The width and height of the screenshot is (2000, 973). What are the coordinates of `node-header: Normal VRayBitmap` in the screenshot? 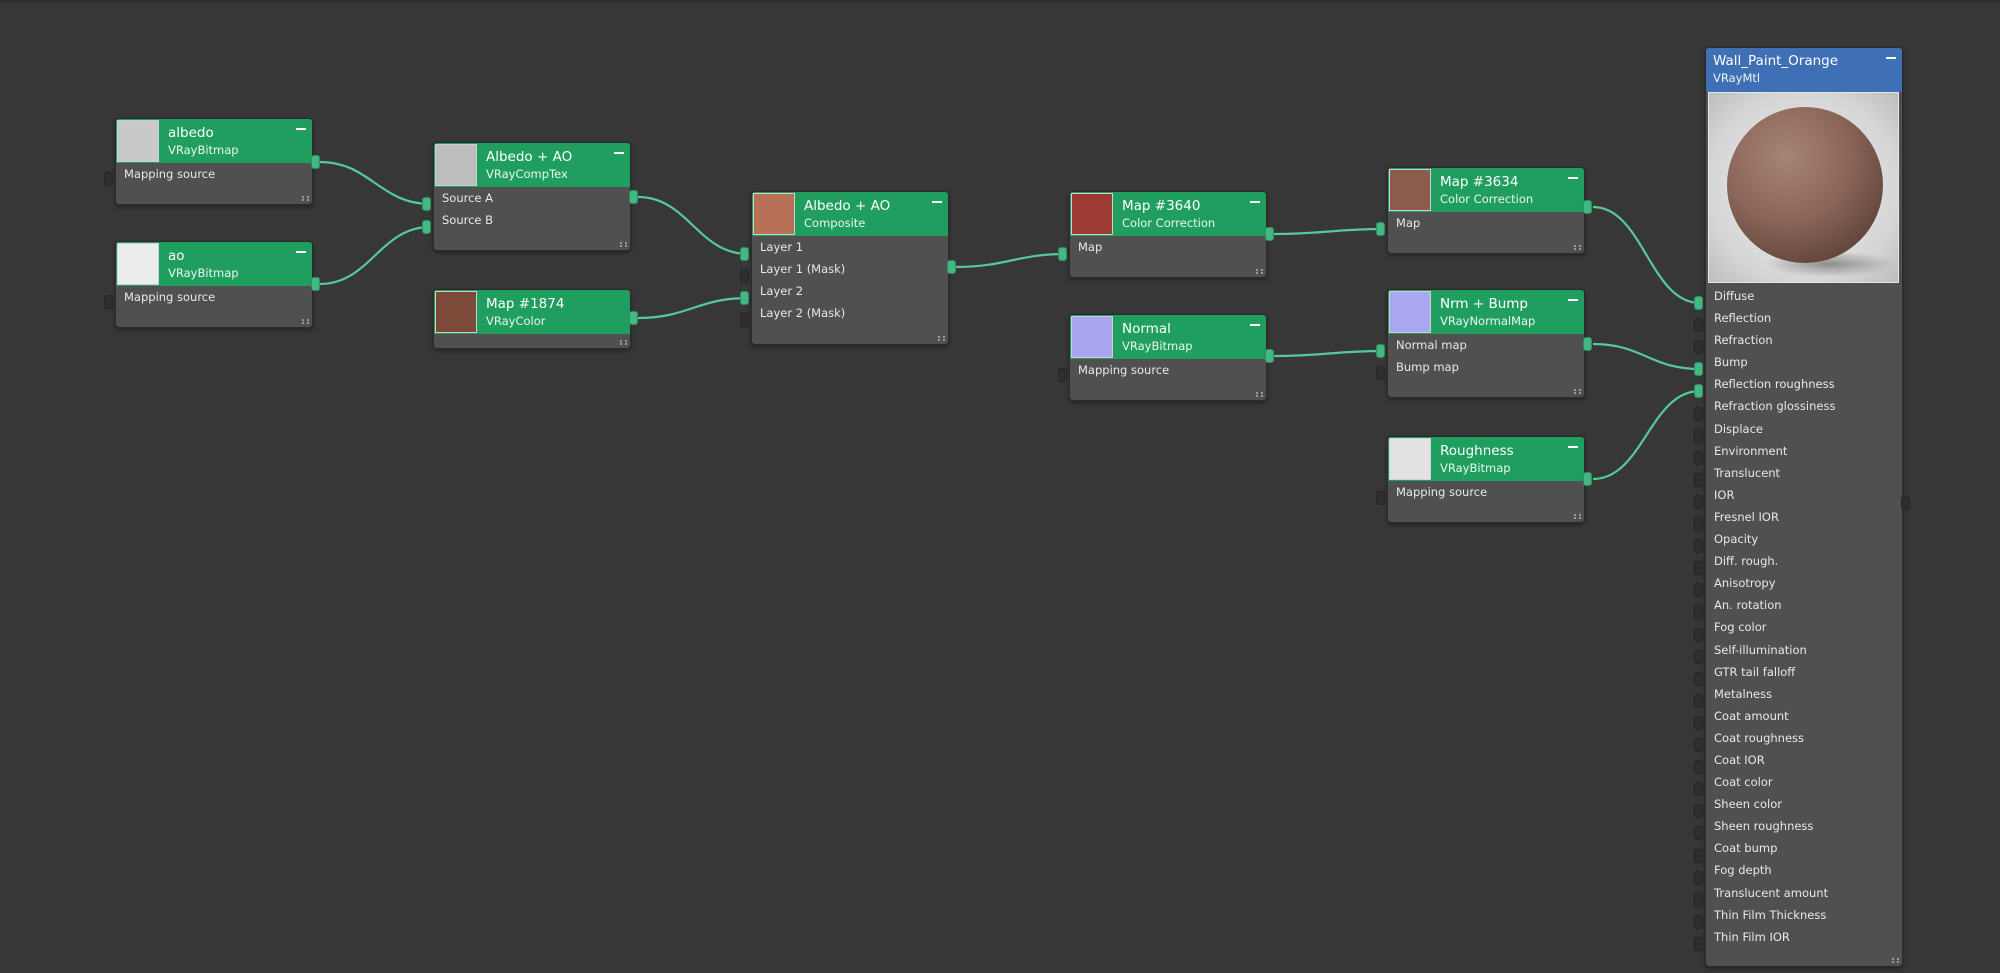 It's located at (1168, 337).